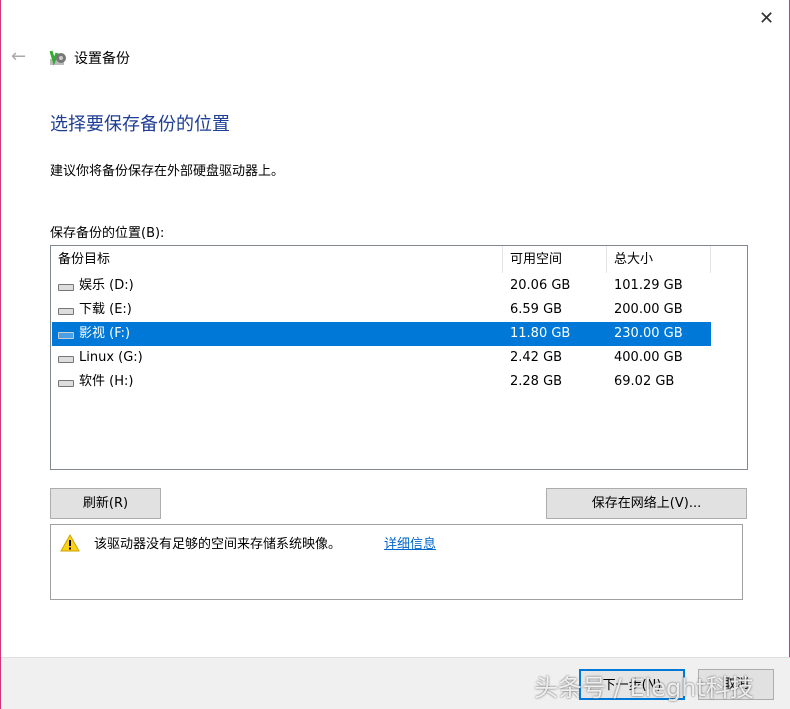 The height and width of the screenshot is (709, 790). I want to click on drive-row: Linux (G:) 2.42 GB 400.00 GB, so click(381, 358).